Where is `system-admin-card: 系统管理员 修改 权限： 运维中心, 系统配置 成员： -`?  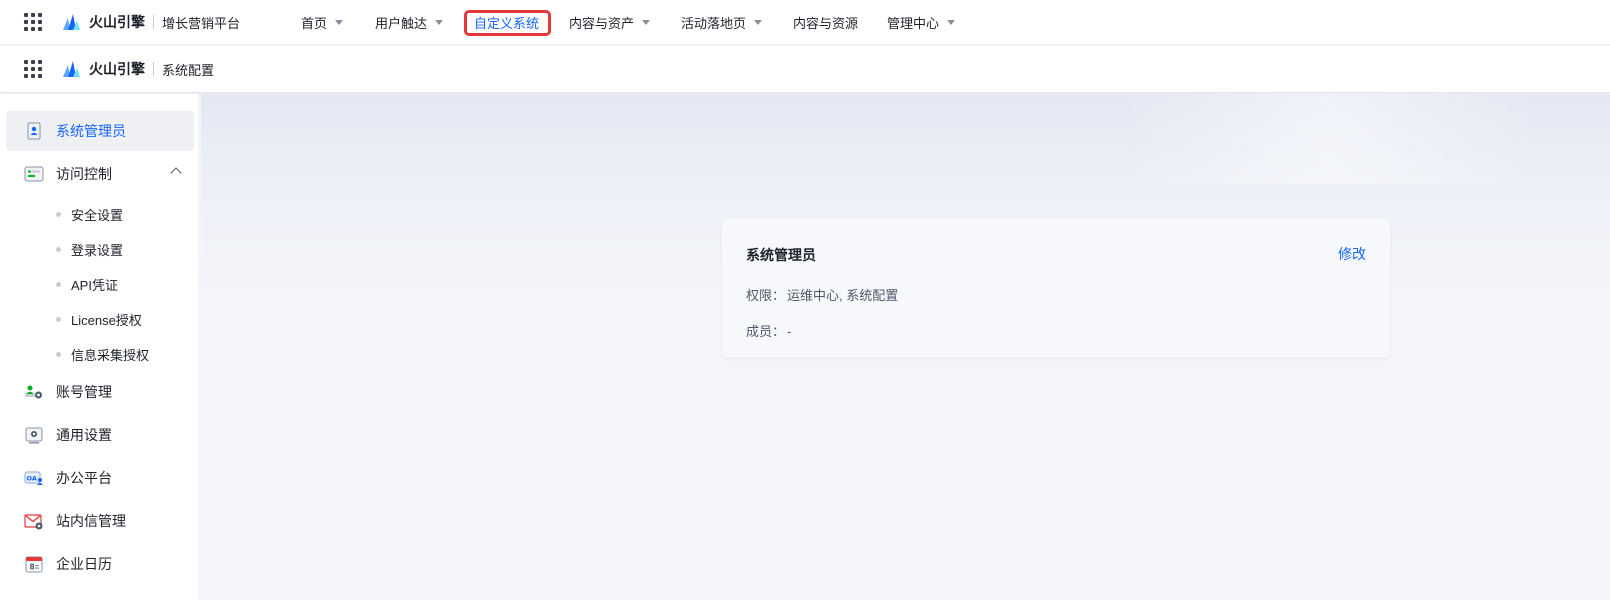
system-admin-card: 系统管理员 修改 权限： 运维中心, 系统配置 成员： - is located at coordinates (1056, 288).